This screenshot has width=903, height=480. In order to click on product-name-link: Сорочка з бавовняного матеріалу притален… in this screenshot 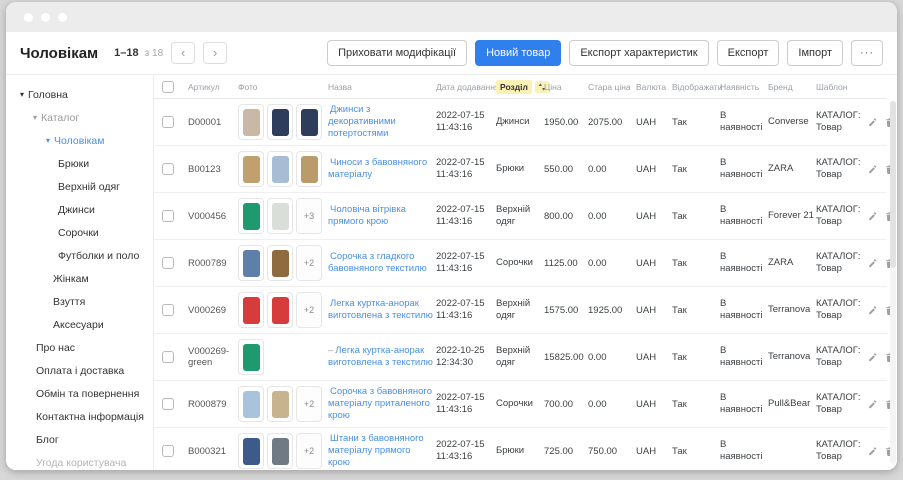, I will do `click(380, 403)`.